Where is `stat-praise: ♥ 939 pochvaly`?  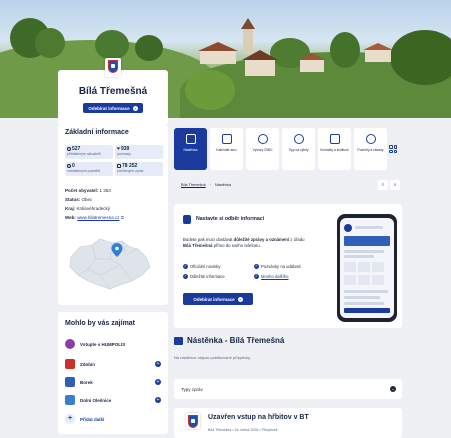 stat-praise: ♥ 939 pochvaly is located at coordinates (139, 152).